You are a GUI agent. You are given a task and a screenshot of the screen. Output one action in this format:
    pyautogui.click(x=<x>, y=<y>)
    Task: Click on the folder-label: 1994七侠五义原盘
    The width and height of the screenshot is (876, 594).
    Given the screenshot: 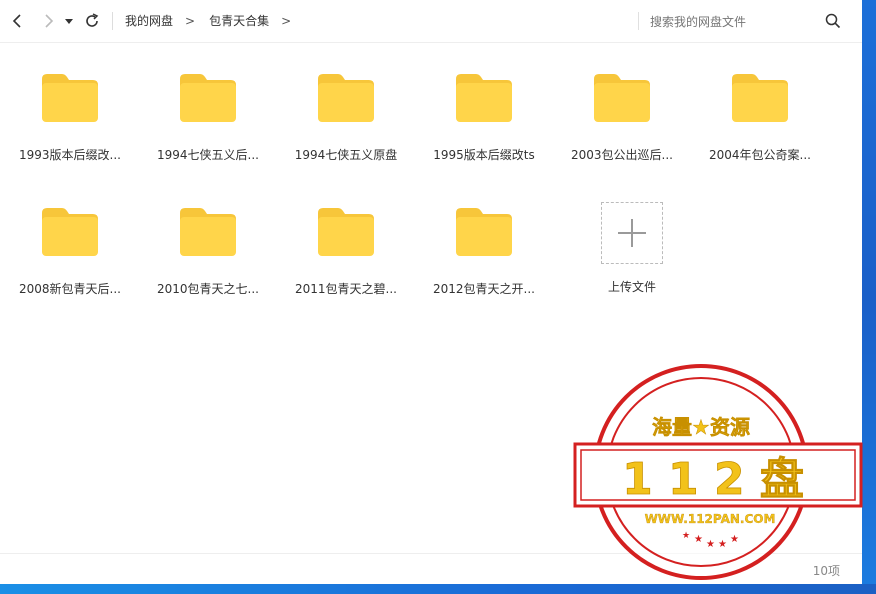 What is the action you would take?
    pyautogui.click(x=346, y=155)
    